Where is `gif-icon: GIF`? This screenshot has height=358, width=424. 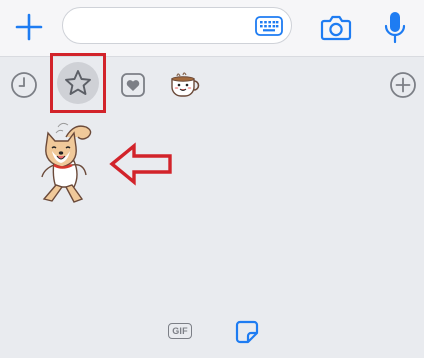 gif-icon: GIF is located at coordinates (180, 331).